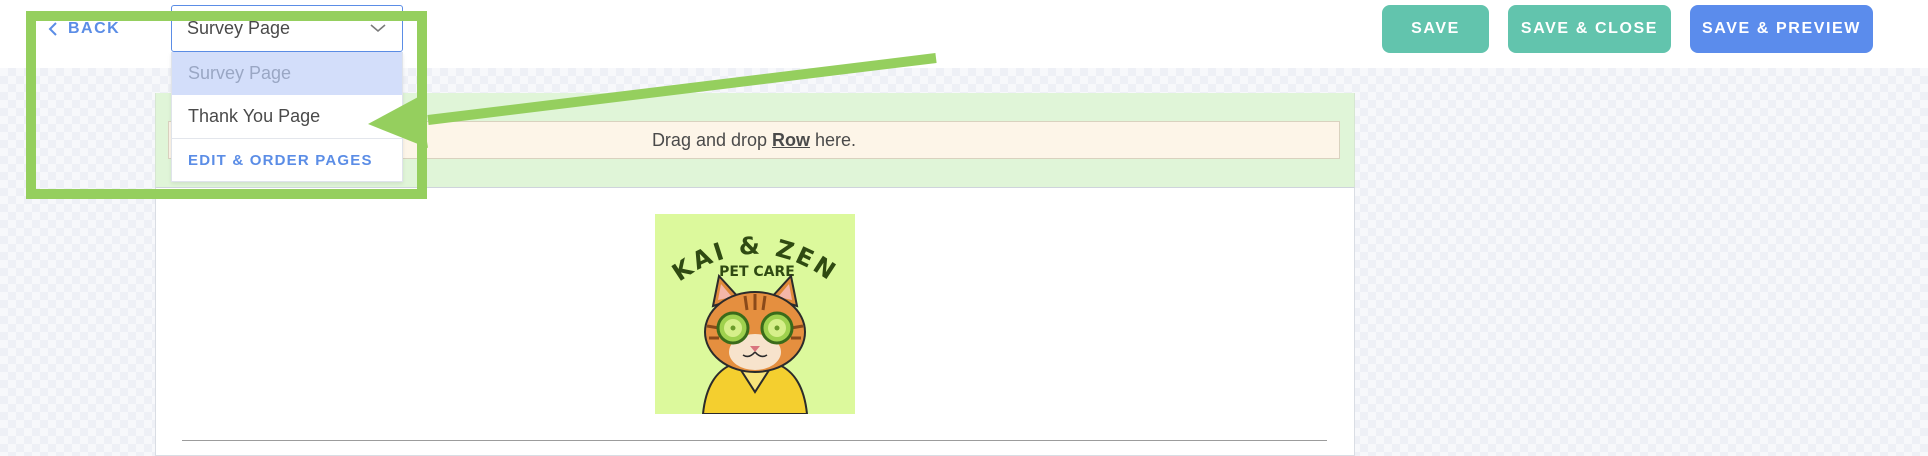 This screenshot has height=456, width=1928. I want to click on page-select: Survey Page, so click(287, 28).